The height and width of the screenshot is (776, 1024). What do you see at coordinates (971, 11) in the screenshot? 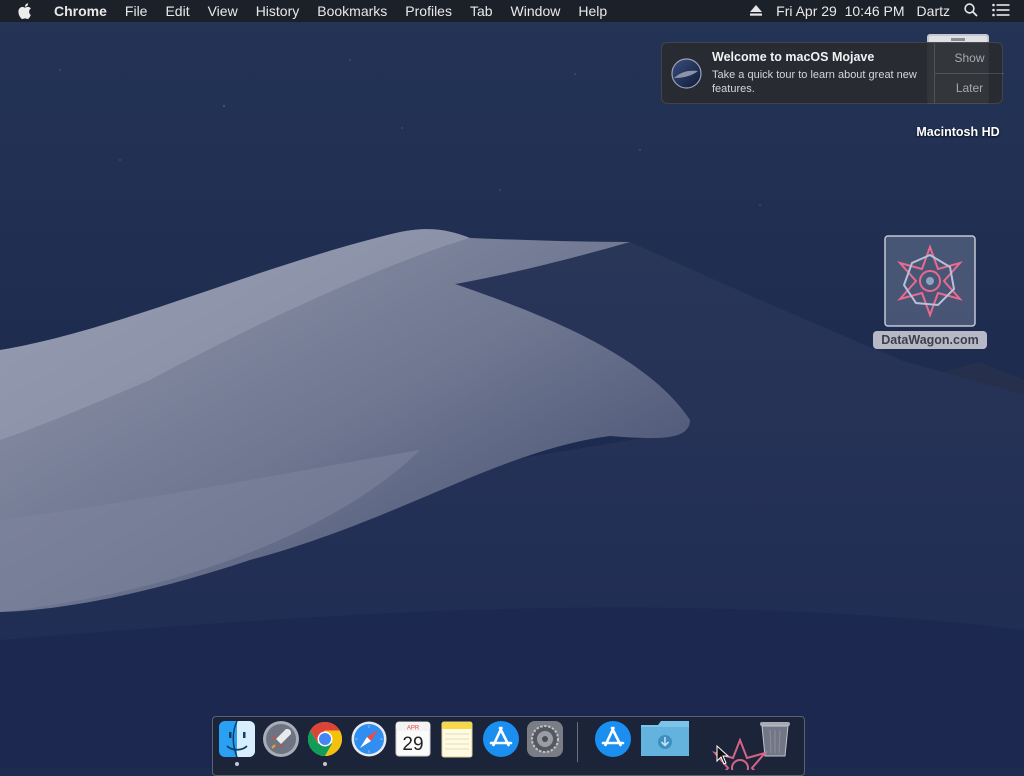
I see `spotlight-search-icon` at bounding box center [971, 11].